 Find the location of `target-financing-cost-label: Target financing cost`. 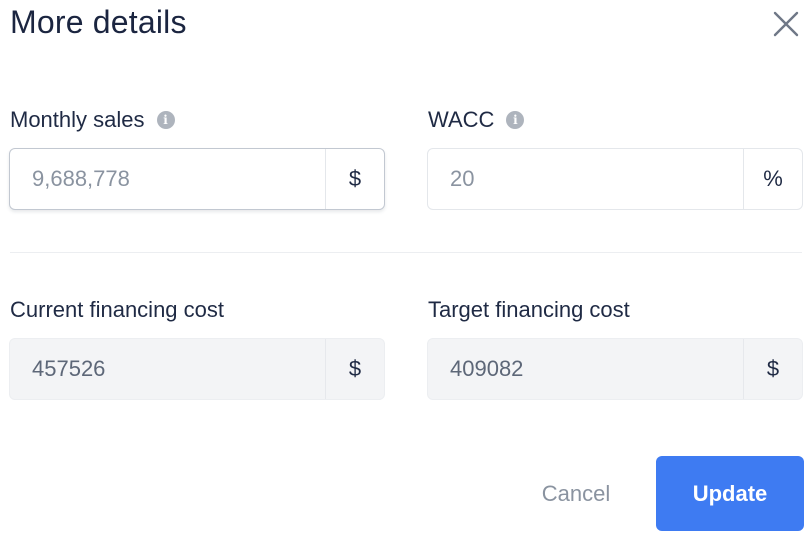

target-financing-cost-label: Target financing cost is located at coordinates (529, 309).